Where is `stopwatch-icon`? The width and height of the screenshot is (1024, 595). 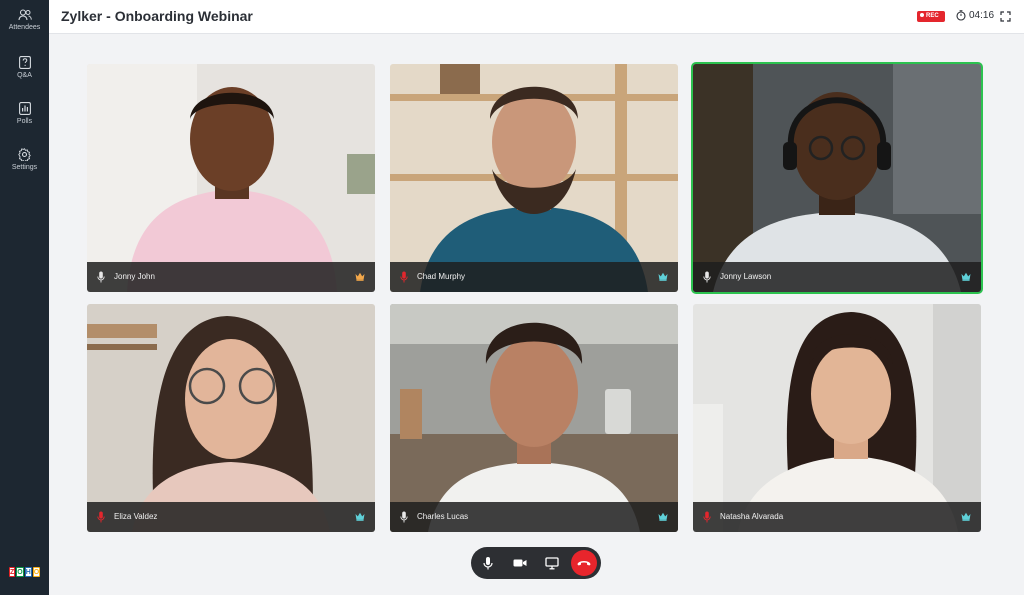 stopwatch-icon is located at coordinates (961, 15).